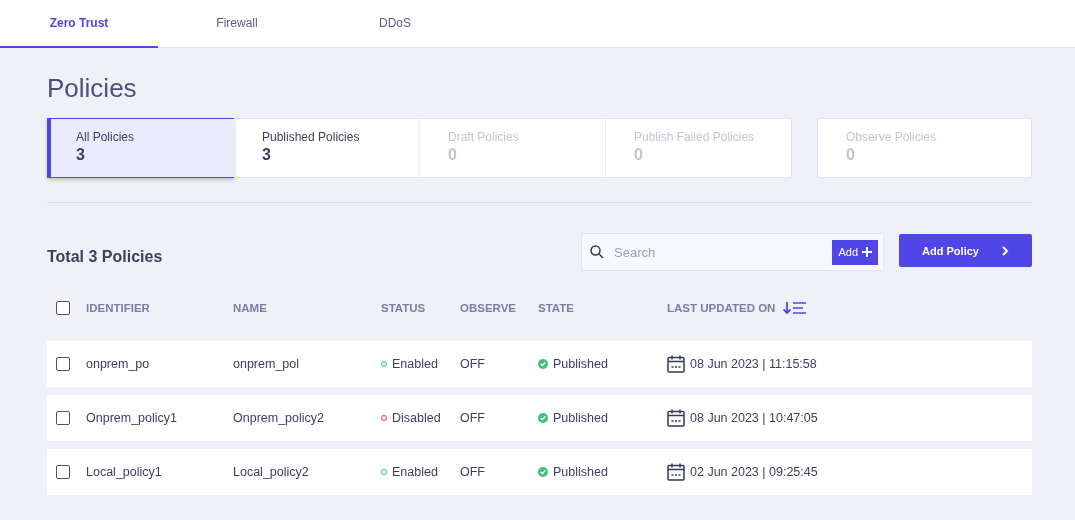 The height and width of the screenshot is (520, 1075). What do you see at coordinates (250, 308) in the screenshot?
I see `column-header: NAME` at bounding box center [250, 308].